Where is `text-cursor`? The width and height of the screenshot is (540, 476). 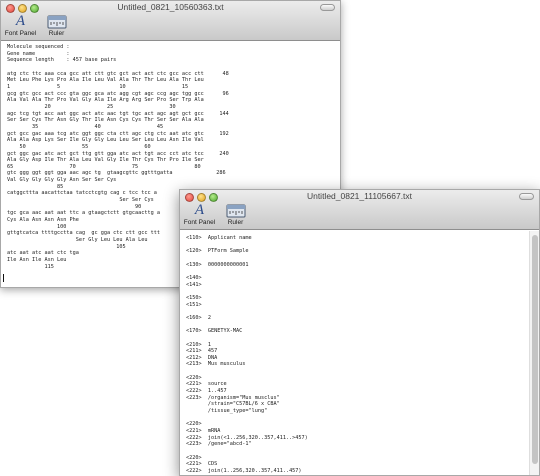
text-cursor is located at coordinates (3, 278).